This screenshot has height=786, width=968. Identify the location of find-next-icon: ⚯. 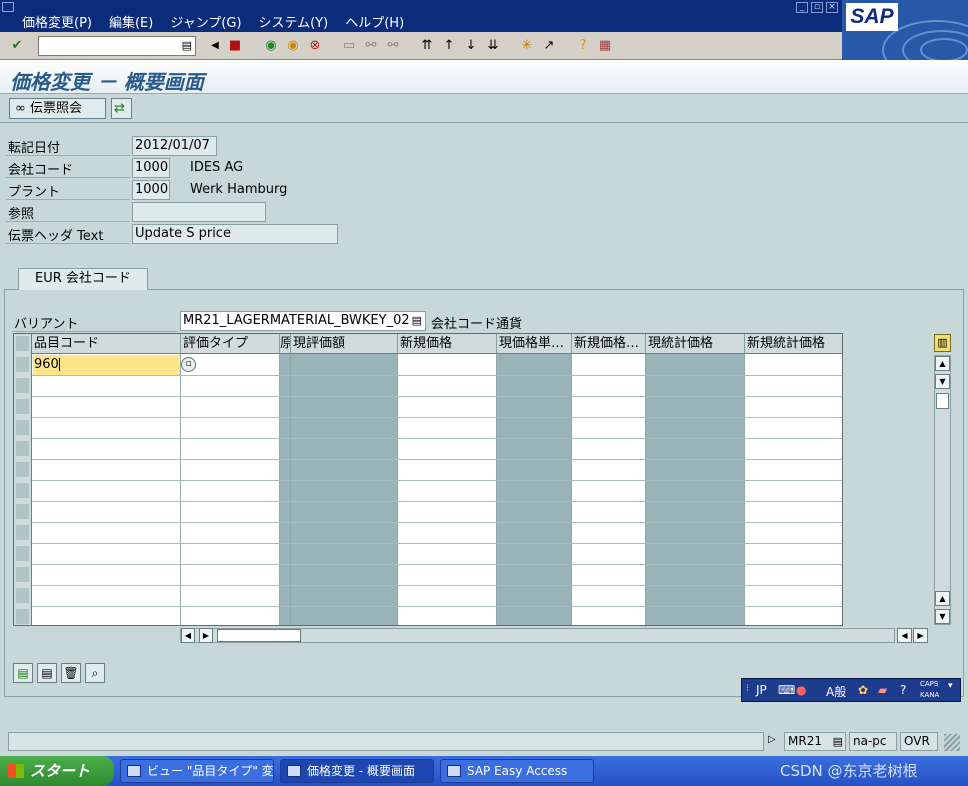
(393, 46).